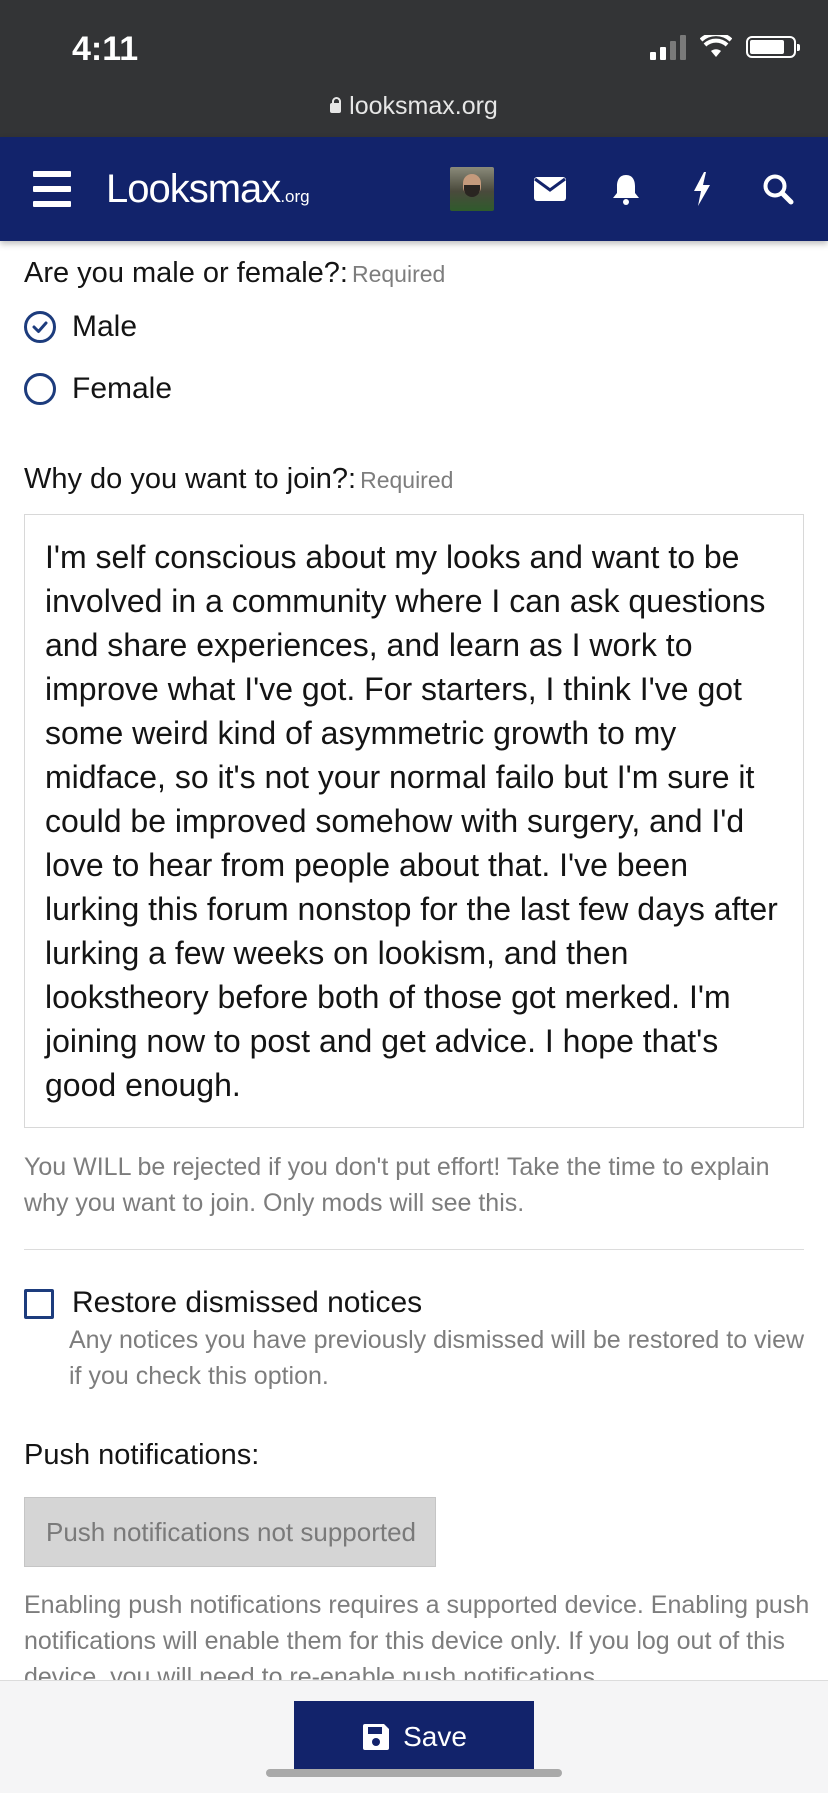 This screenshot has height=1793, width=828. Describe the element at coordinates (376, 1737) in the screenshot. I see `save-icon` at that location.